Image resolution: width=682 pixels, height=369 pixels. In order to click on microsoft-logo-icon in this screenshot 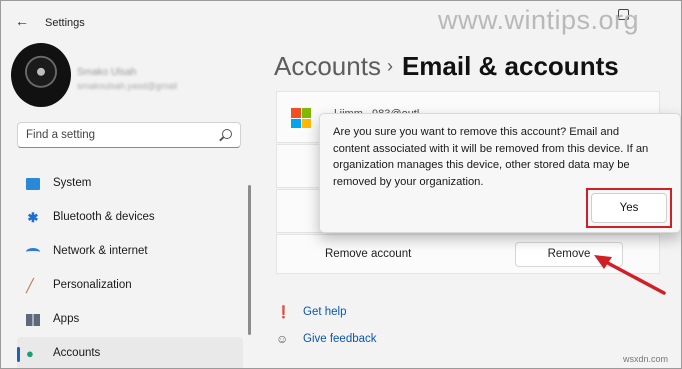, I will do `click(301, 118)`.